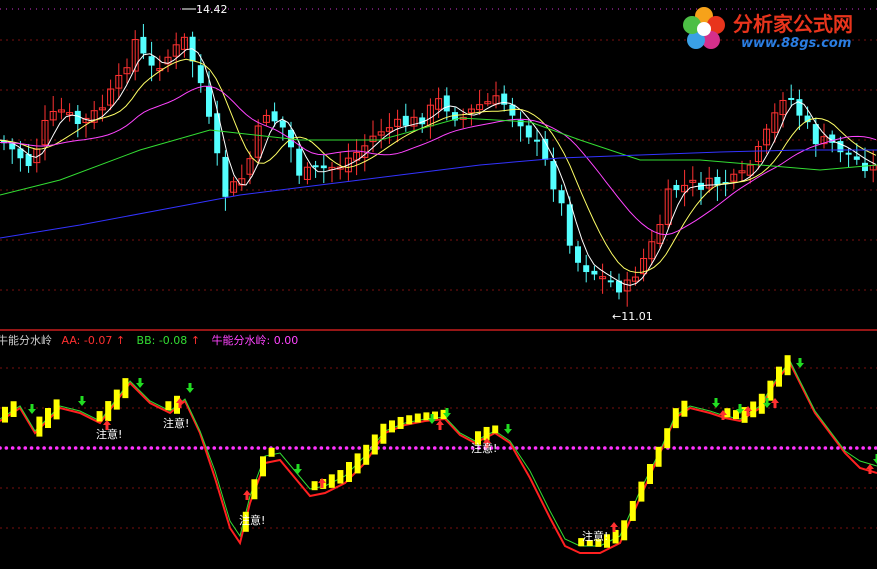  Describe the element at coordinates (440, 425) in the screenshot. I see `buy-arrow-icon` at that location.